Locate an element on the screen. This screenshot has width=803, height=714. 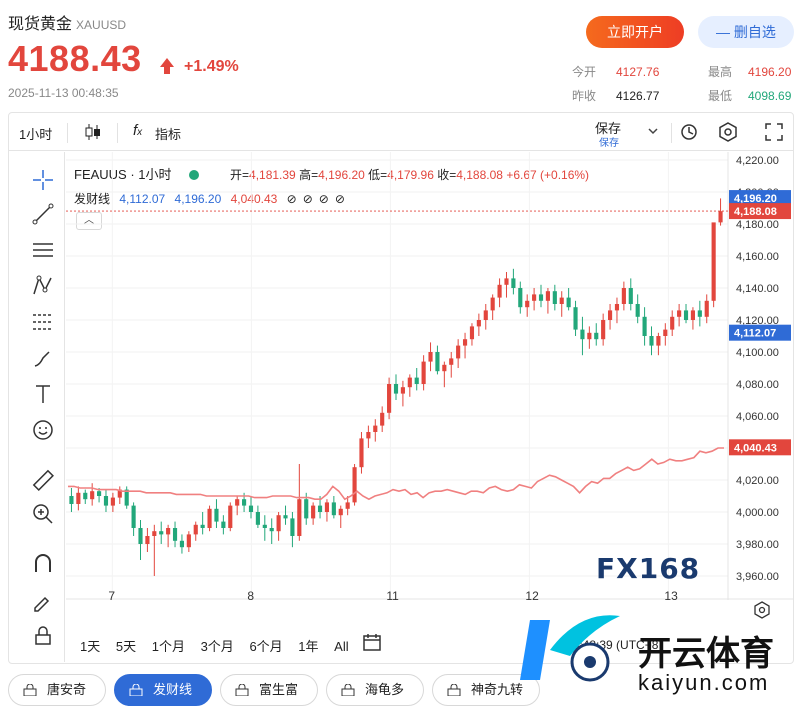
y-tick-label: 4,060.00 is located at coordinates (757, 417).